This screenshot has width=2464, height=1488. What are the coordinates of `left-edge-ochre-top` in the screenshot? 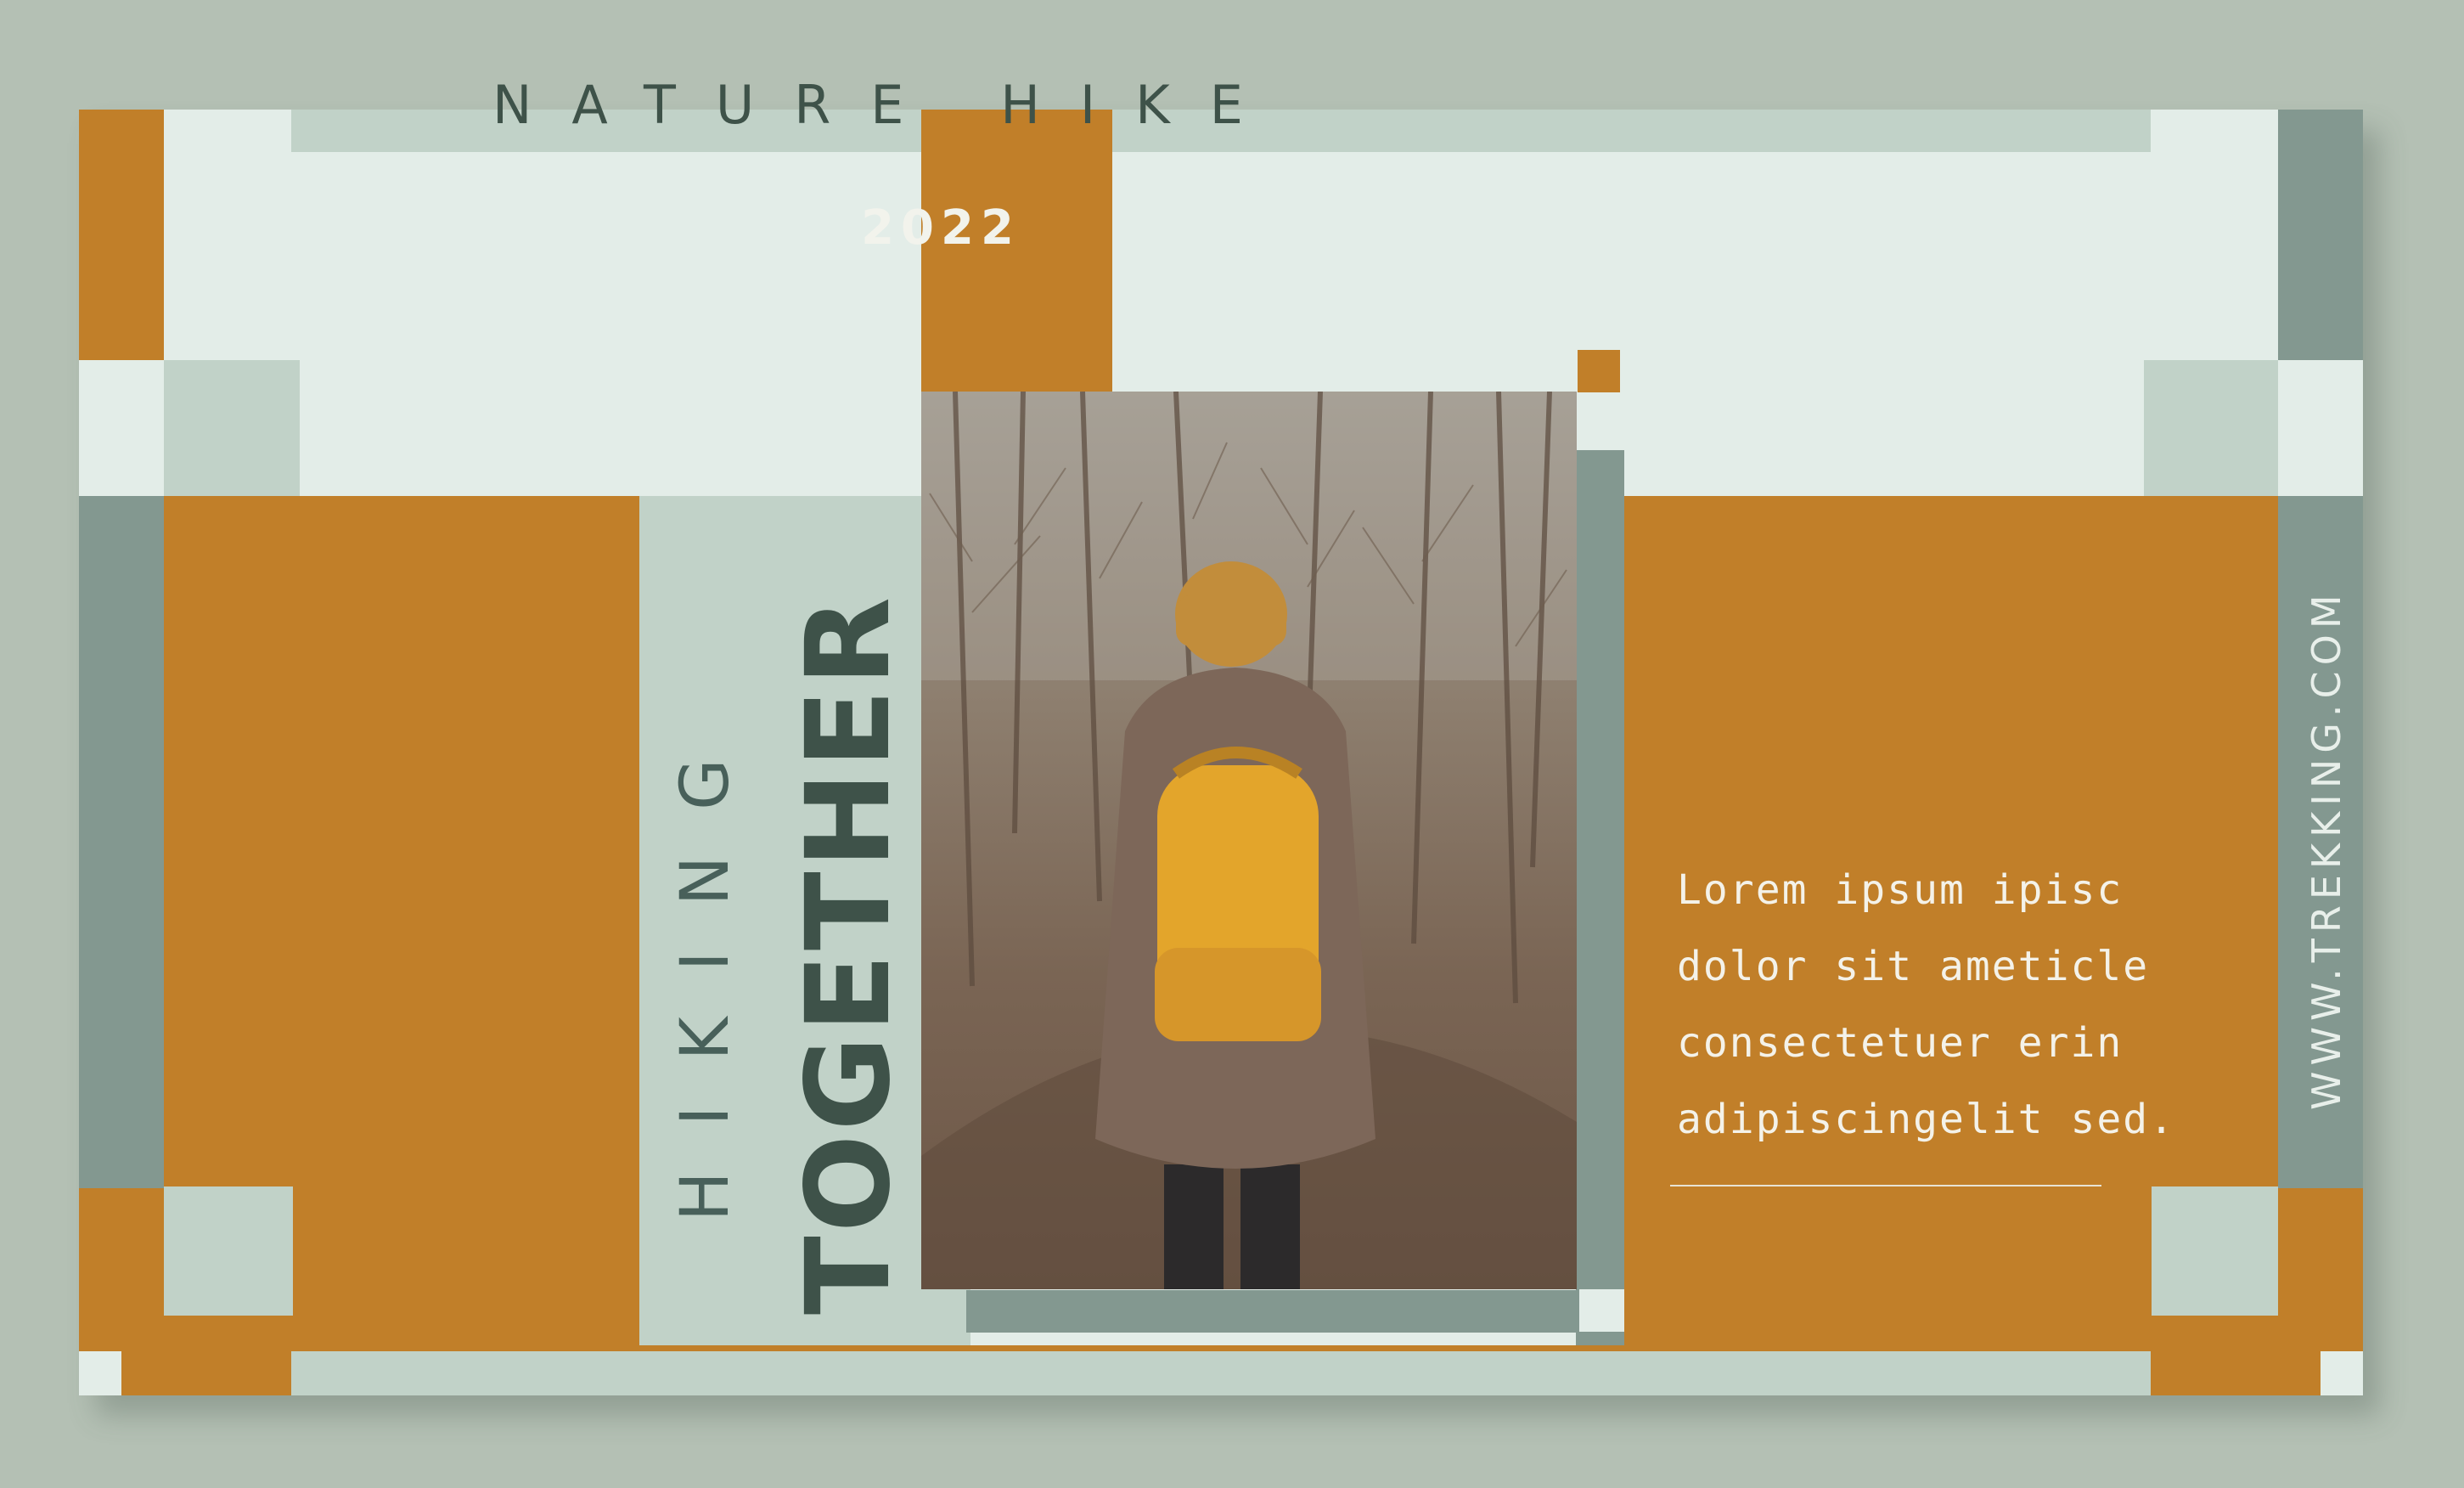 It's located at (121, 235).